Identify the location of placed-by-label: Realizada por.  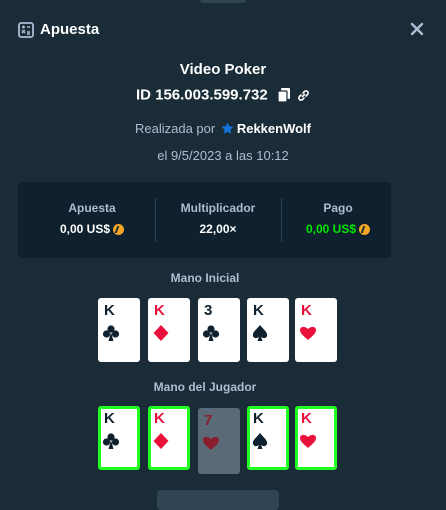
(175, 128).